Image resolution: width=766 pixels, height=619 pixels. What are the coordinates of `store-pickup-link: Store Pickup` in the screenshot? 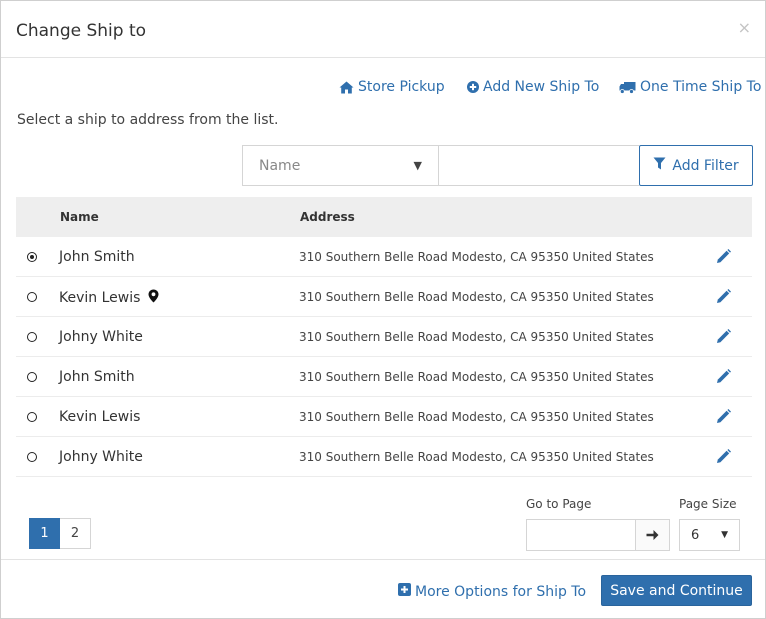 It's located at (392, 87).